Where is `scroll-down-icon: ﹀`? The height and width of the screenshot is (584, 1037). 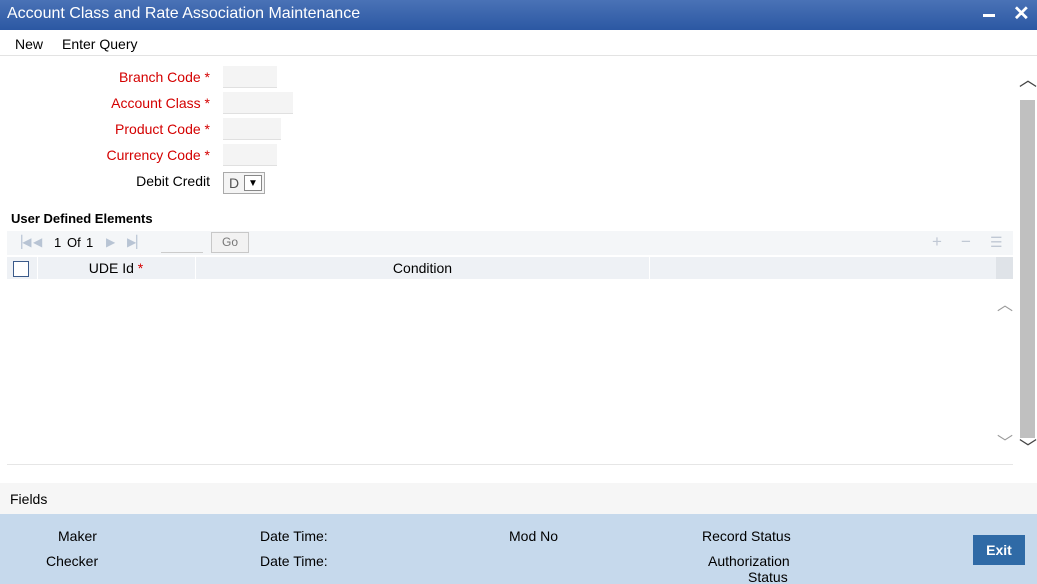 scroll-down-icon: ﹀ is located at coordinates (1028, 449).